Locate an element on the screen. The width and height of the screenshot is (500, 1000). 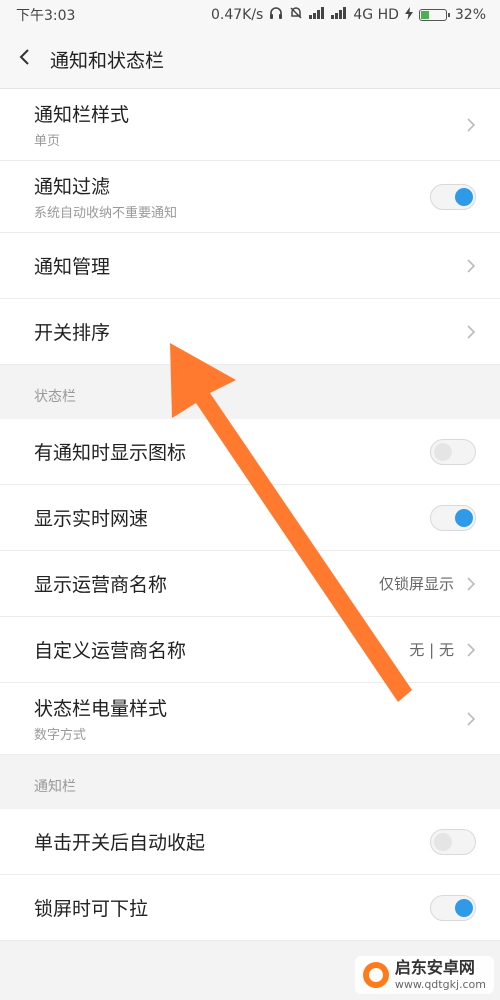
status-time: 下午3:03 is located at coordinates (46, 16).